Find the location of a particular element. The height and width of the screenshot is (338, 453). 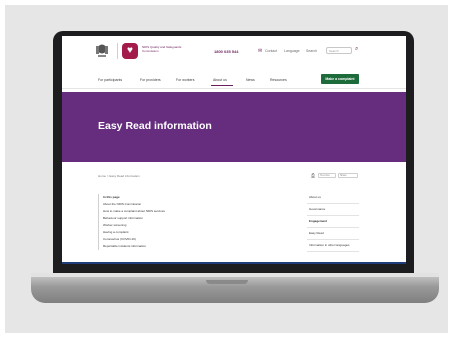

page-title: Easy Read information is located at coordinates (155, 126).